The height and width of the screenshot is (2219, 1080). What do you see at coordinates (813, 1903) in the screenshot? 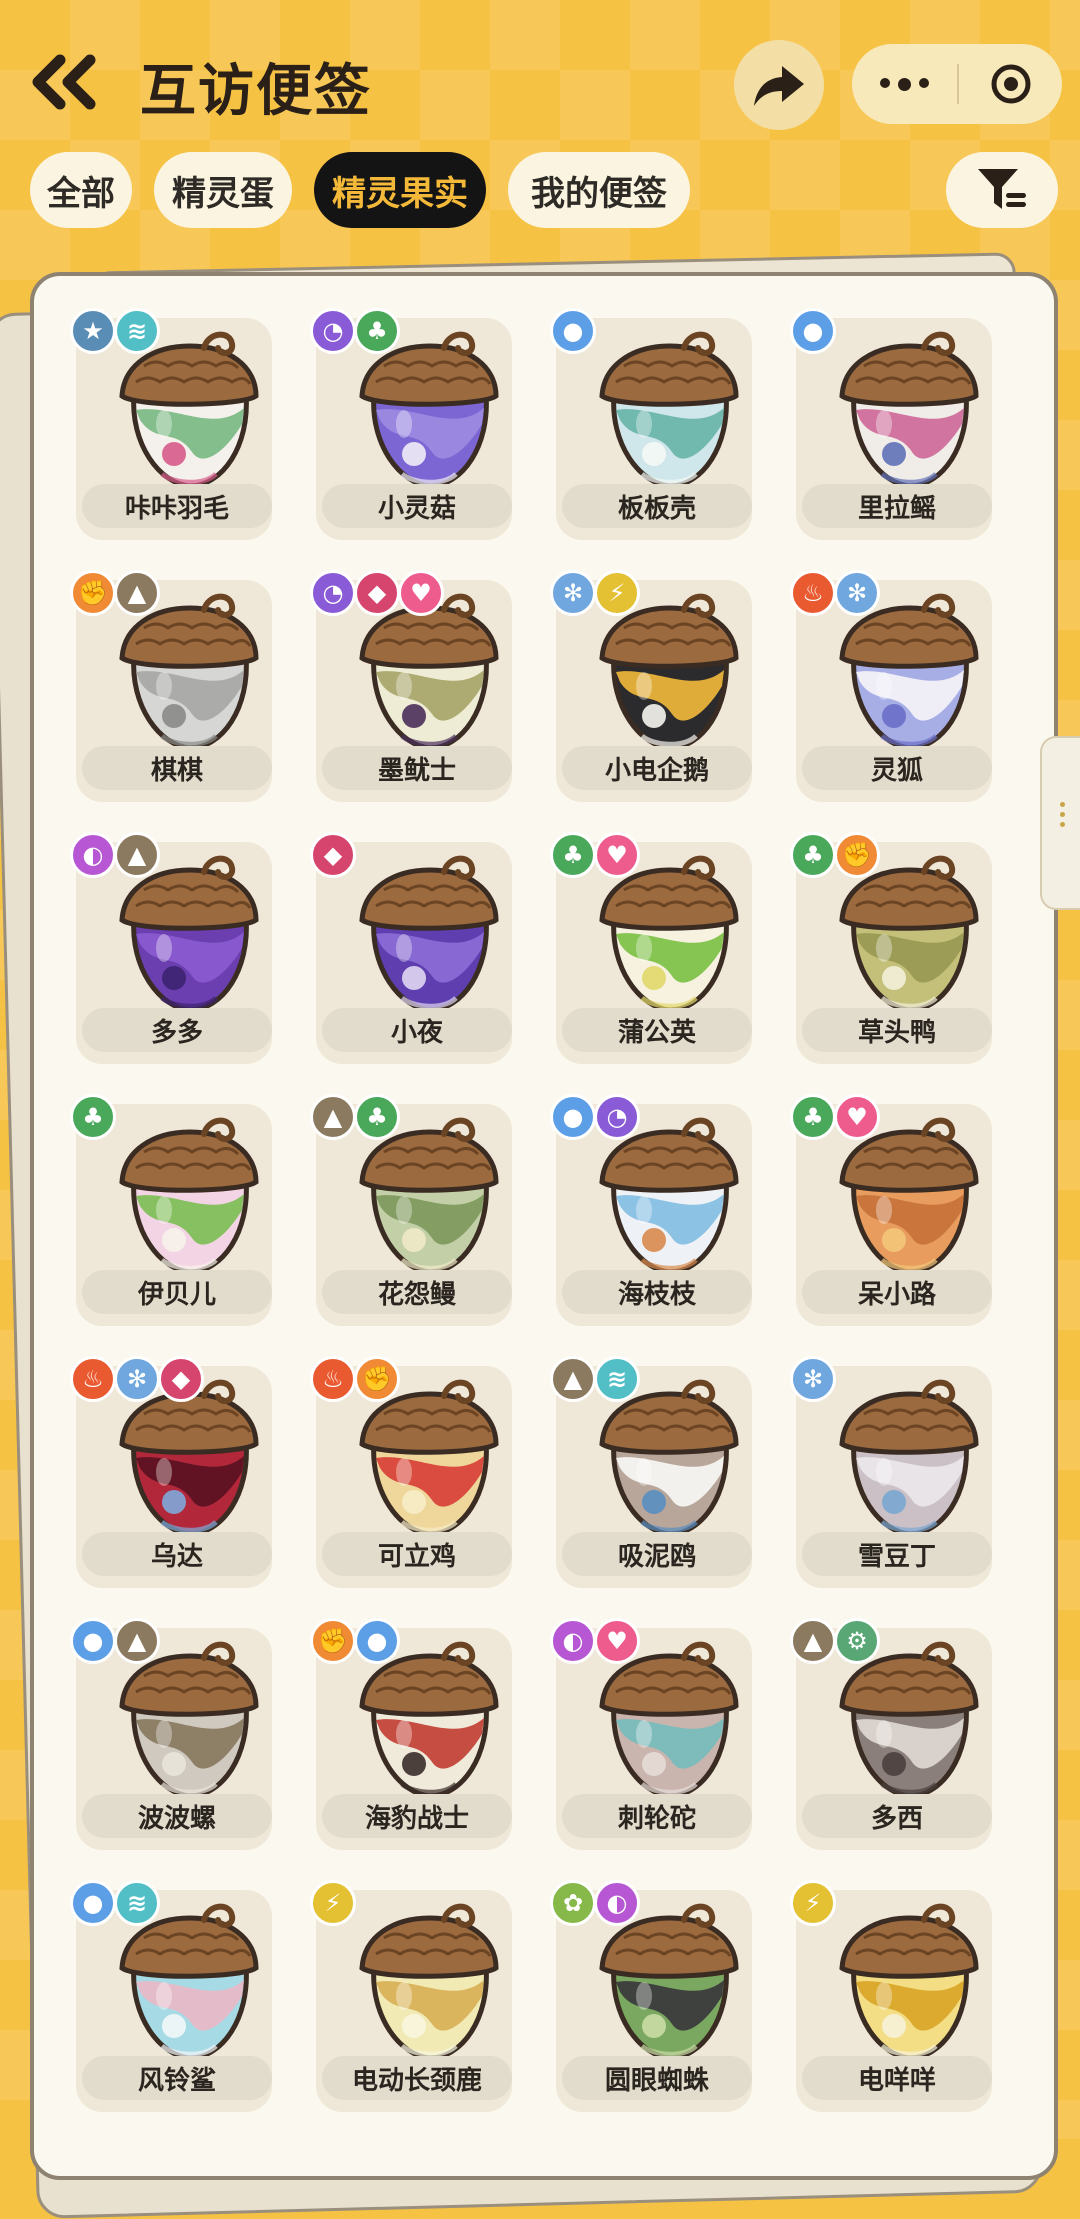
I see `element-badges: ⚡` at bounding box center [813, 1903].